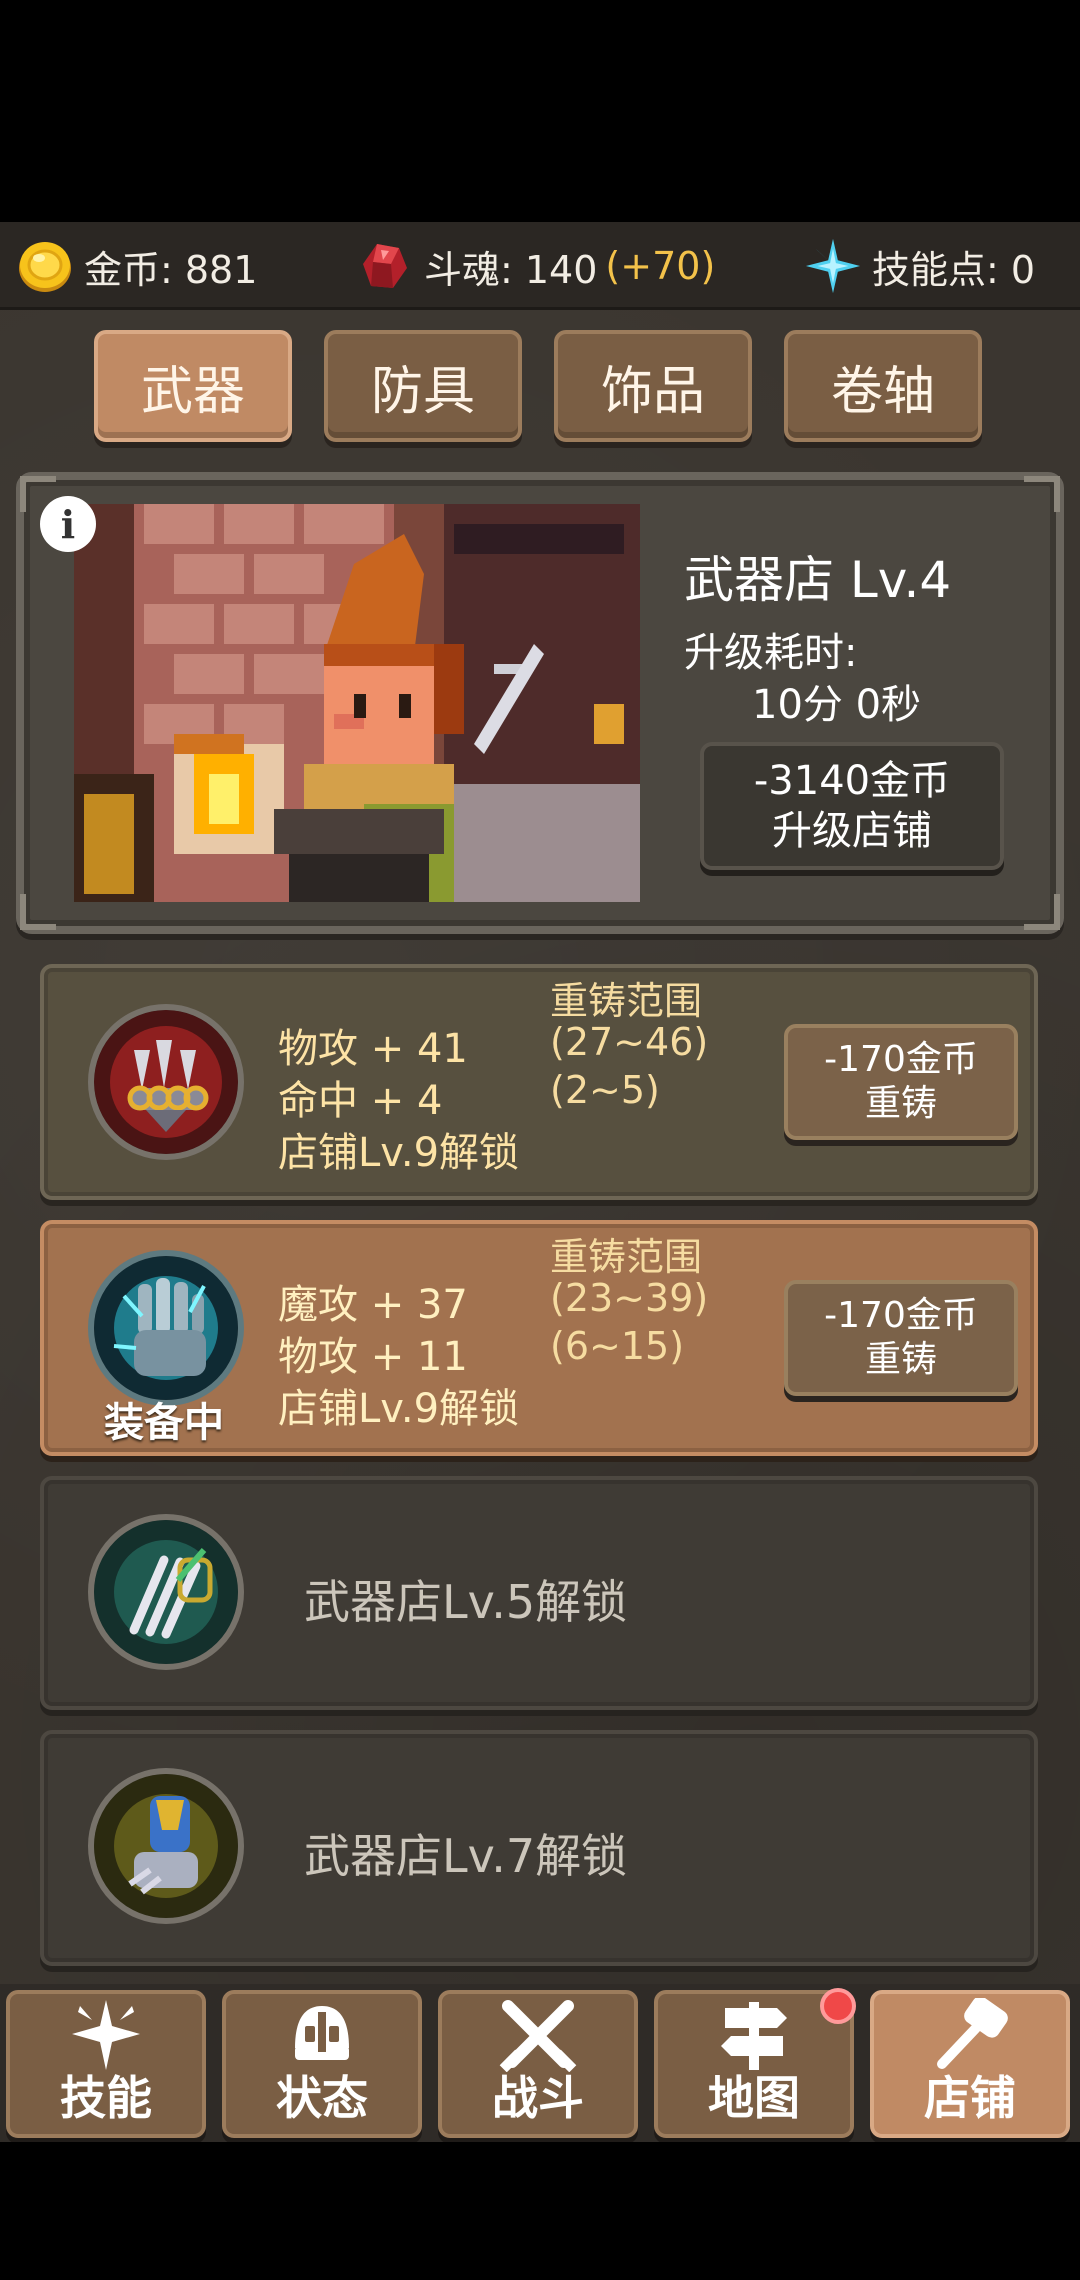 This screenshot has width=1080, height=2280. I want to click on stat-line: 物攻 + 11, so click(373, 1357).